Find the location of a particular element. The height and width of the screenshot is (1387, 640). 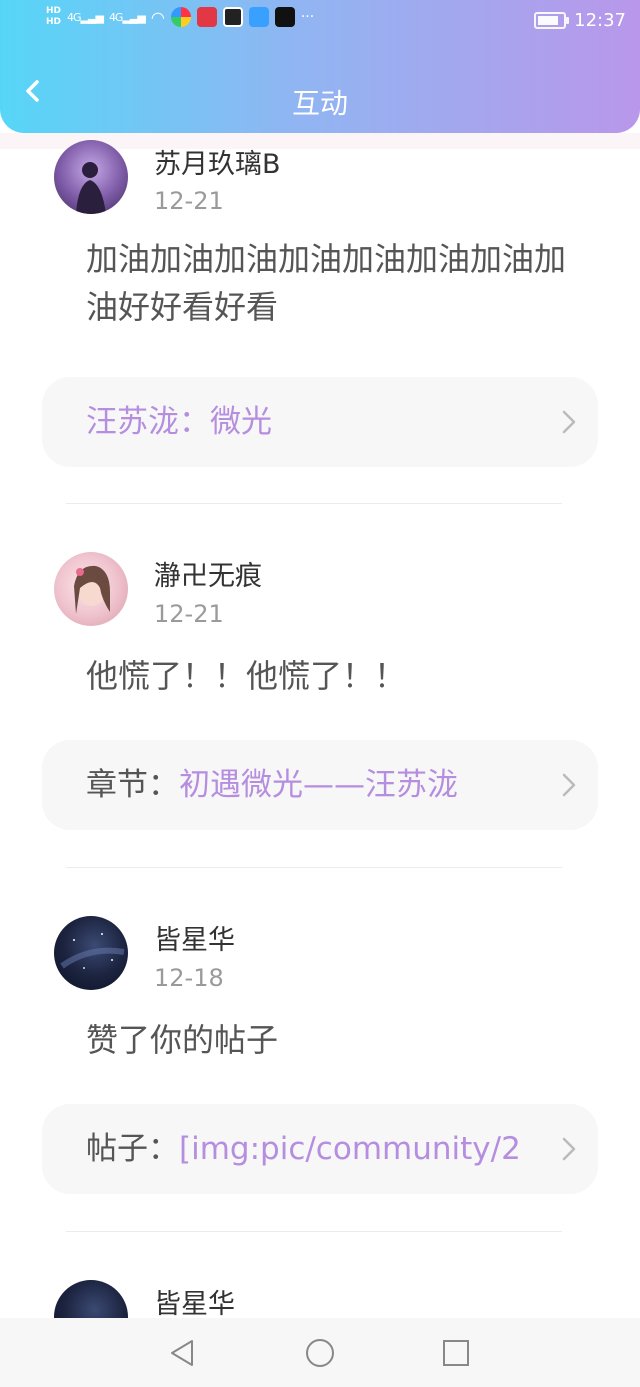

link-card: 汪苏泷：微光 is located at coordinates (320, 422).